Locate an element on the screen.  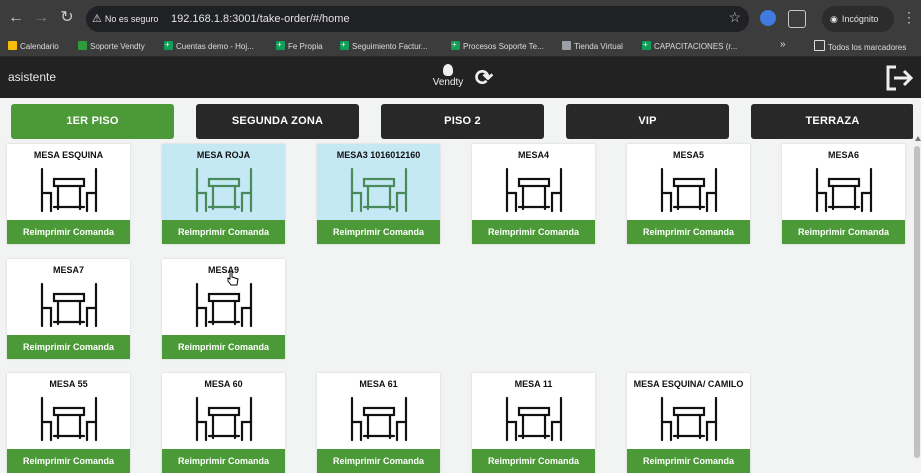
table-card: MESA ESQUINA Reimprimir Comanda is located at coordinates (68, 194).